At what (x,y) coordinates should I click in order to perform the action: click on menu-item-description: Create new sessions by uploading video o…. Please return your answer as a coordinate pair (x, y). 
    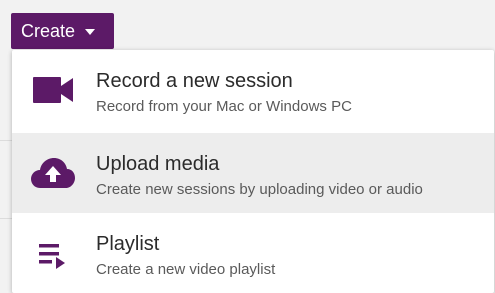
    Looking at the image, I should click on (259, 189).